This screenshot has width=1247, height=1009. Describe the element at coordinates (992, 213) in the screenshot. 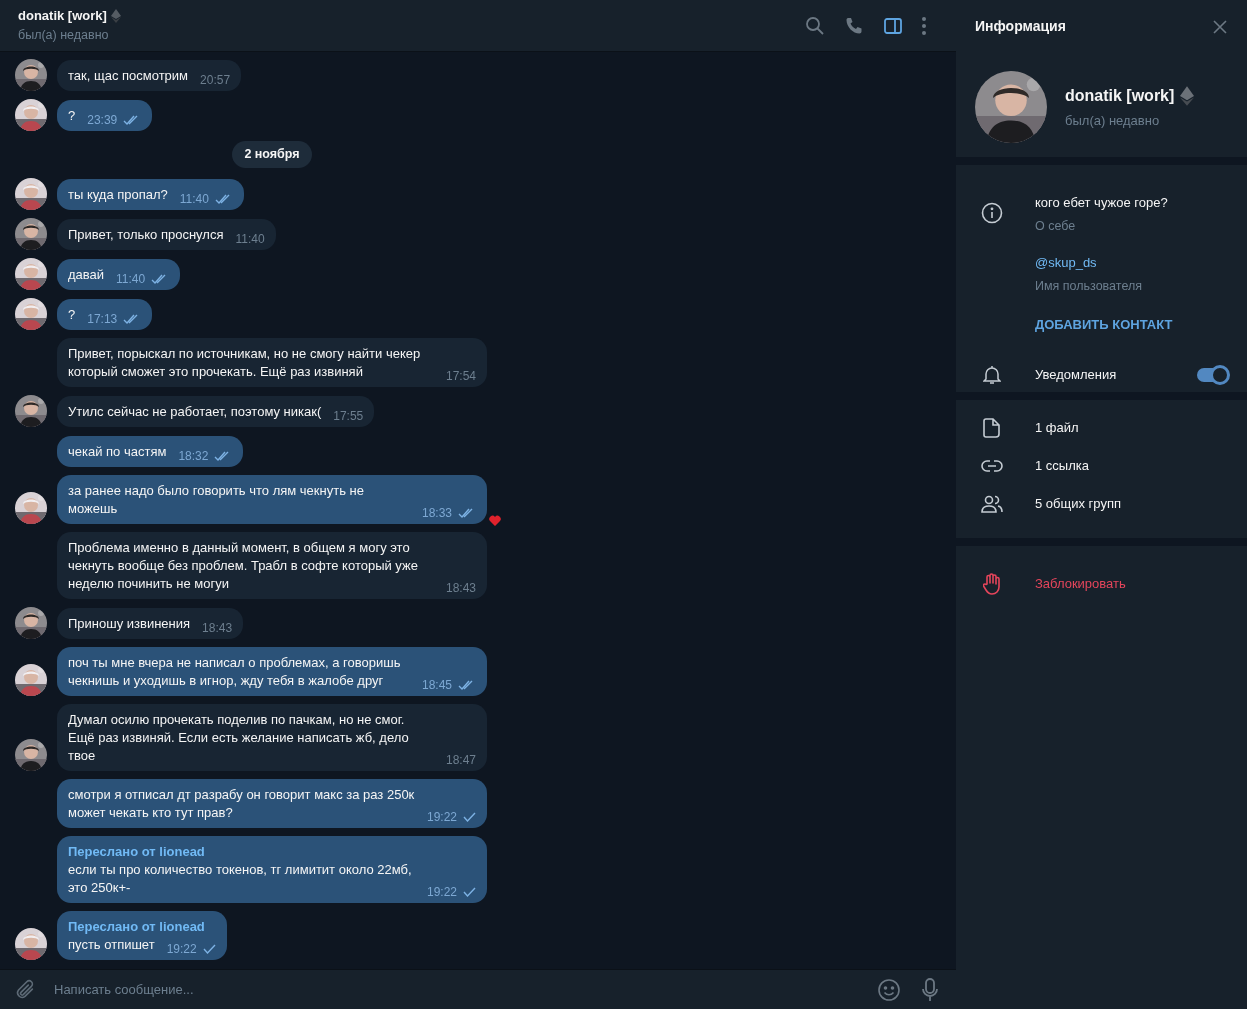

I see `info-icon` at that location.